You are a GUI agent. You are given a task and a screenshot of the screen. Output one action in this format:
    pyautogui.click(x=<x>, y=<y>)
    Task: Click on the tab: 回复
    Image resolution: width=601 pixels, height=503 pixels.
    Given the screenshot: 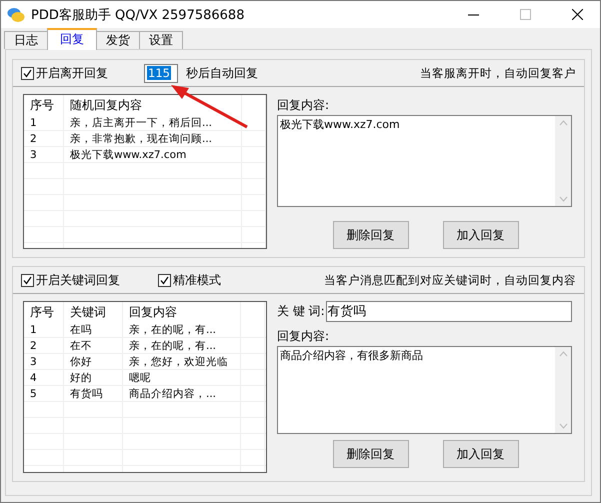 What is the action you would take?
    pyautogui.click(x=72, y=39)
    